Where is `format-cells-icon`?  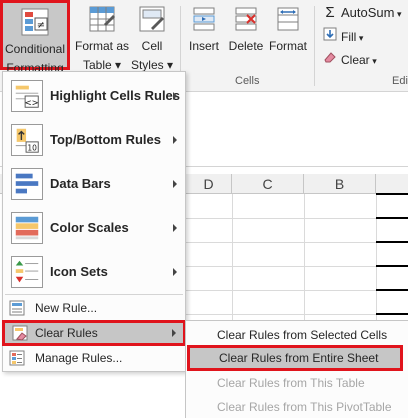
format-cells-icon is located at coordinates (288, 19).